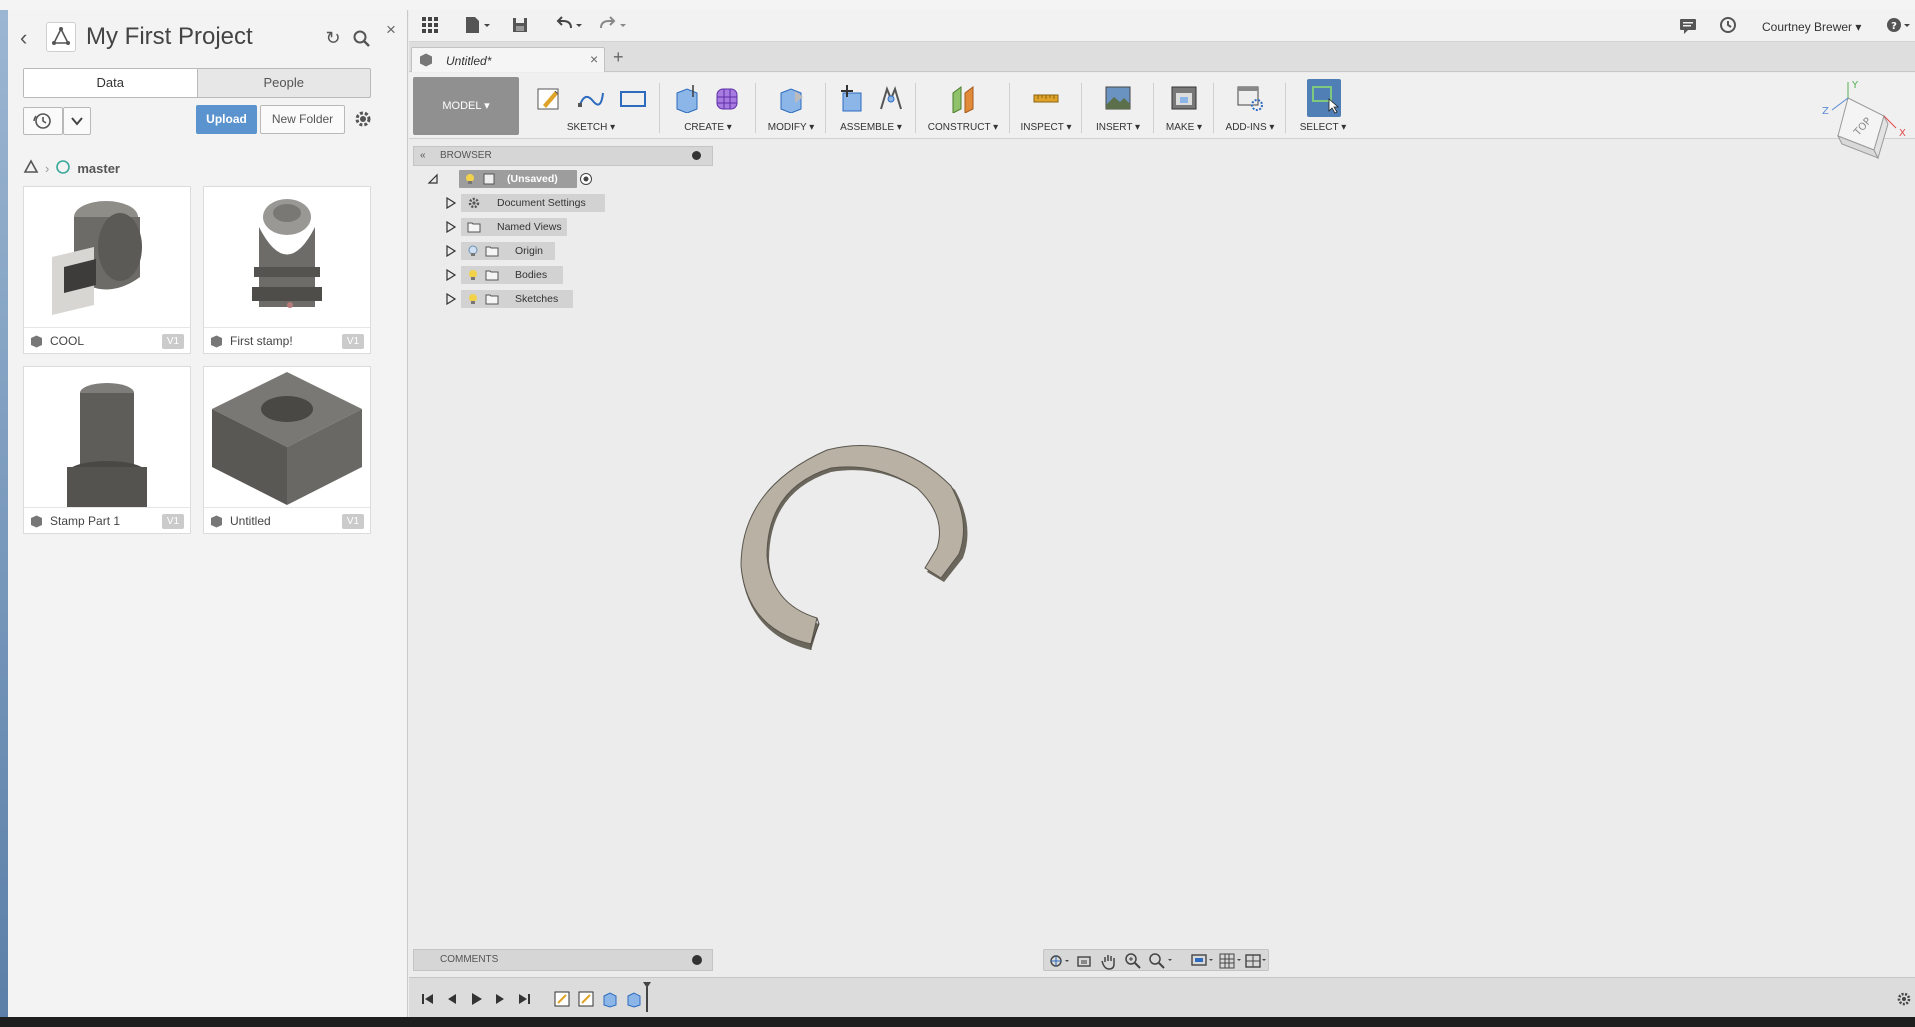  I want to click on new-tab-icon: +, so click(618, 57).